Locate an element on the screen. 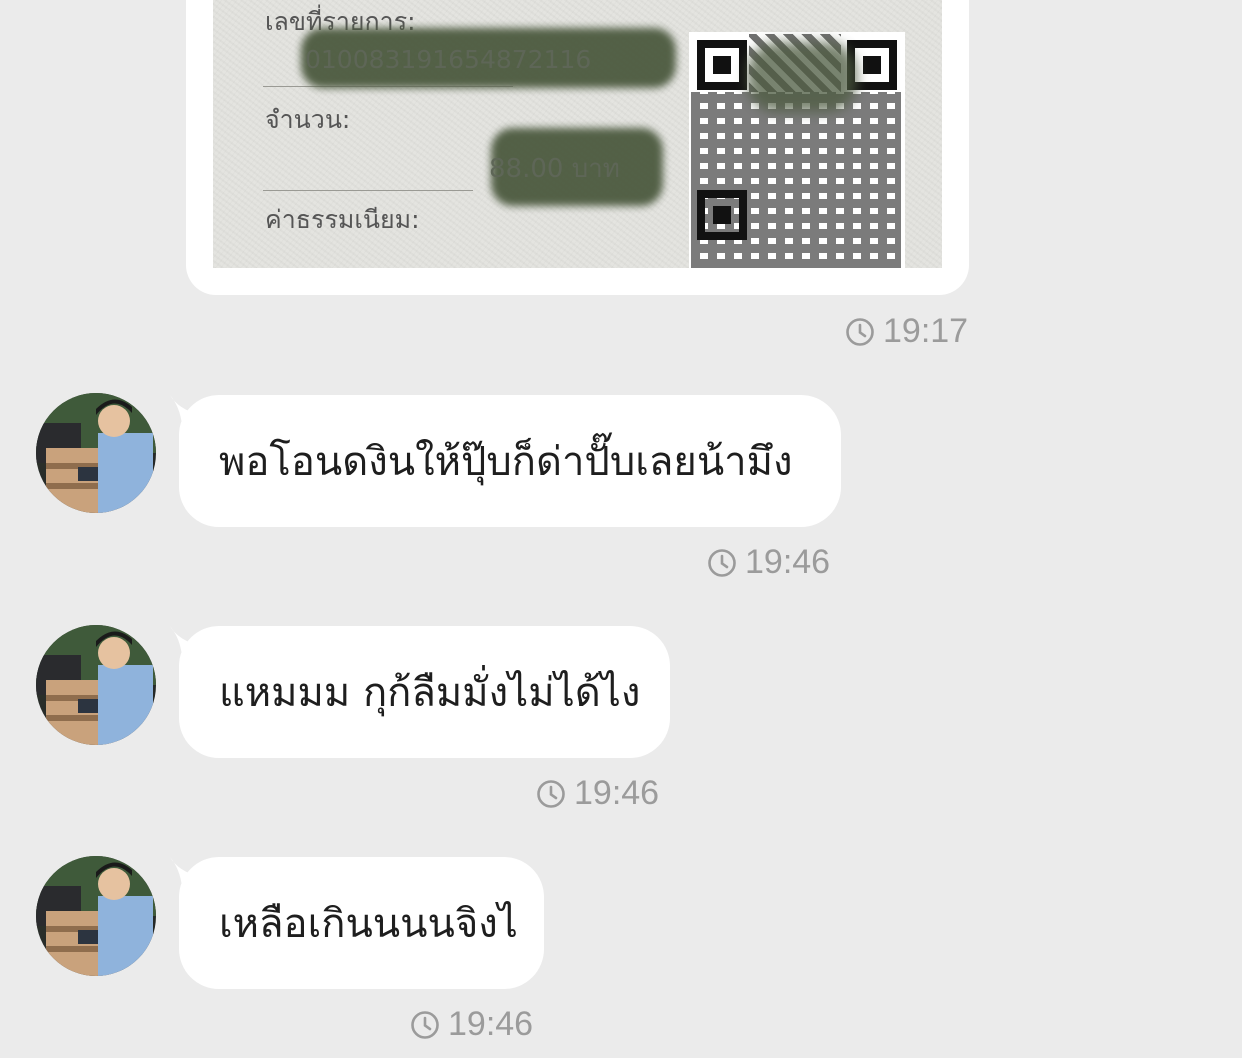  receipt-value-amount: 88.00 บาท is located at coordinates (554, 169).